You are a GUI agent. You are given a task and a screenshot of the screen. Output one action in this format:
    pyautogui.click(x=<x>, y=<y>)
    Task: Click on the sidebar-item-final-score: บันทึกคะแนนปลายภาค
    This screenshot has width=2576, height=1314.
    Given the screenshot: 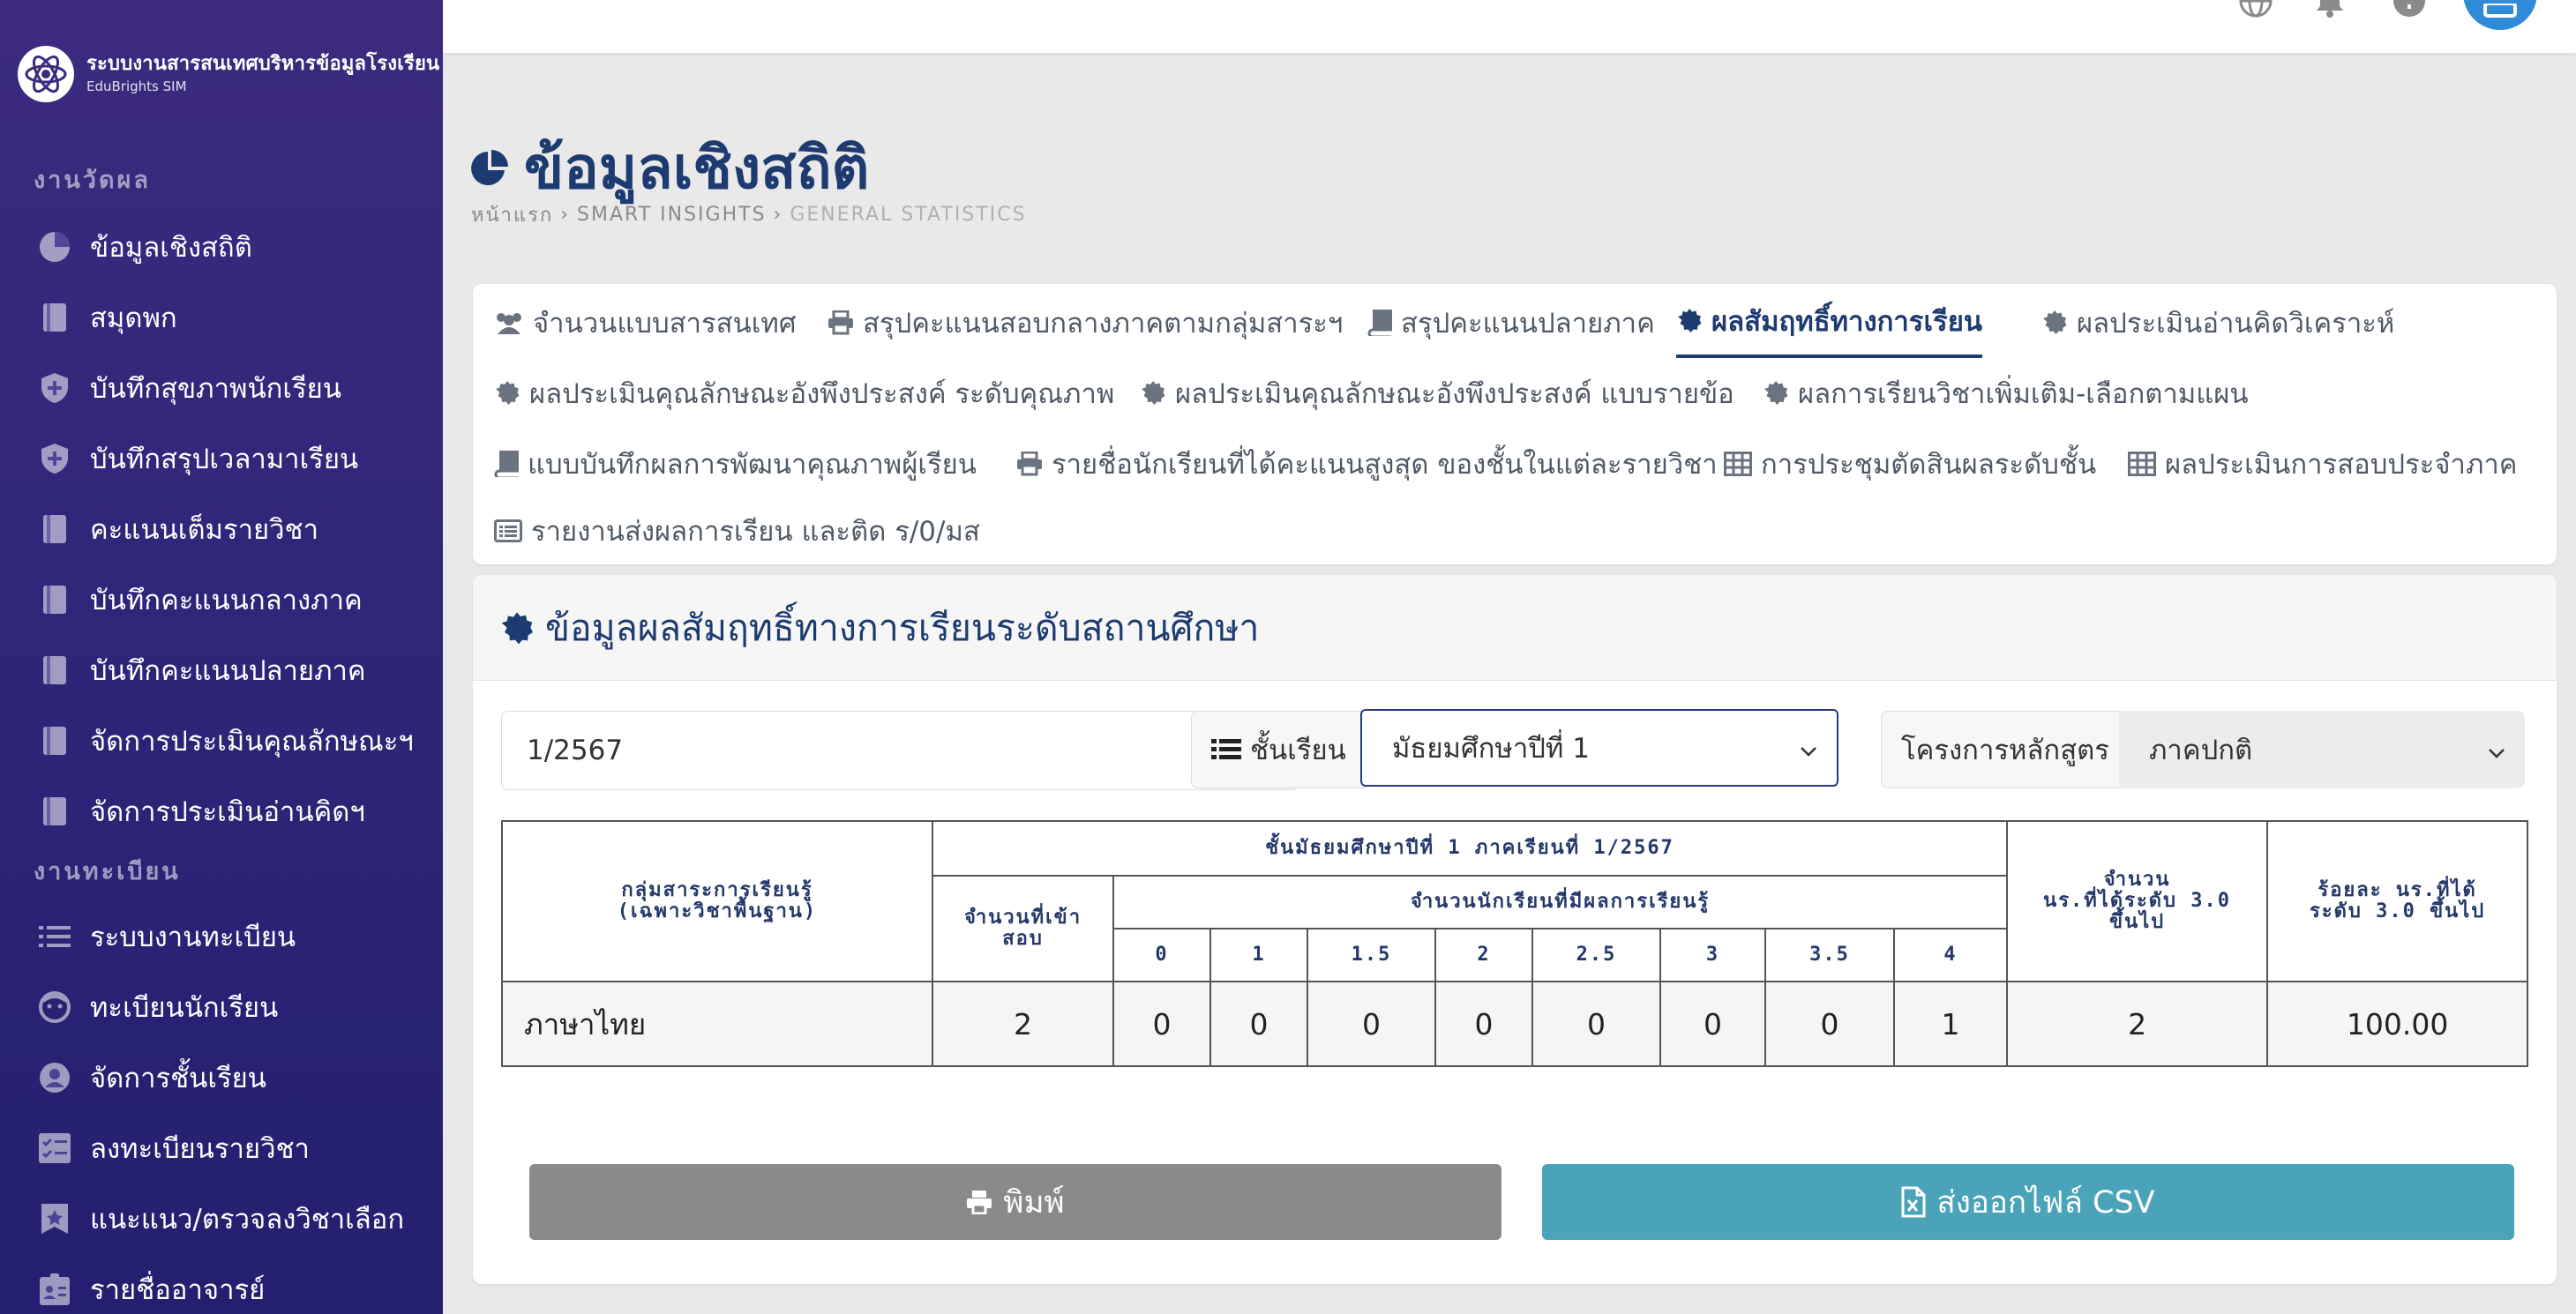 What is the action you would take?
    pyautogui.click(x=201, y=670)
    